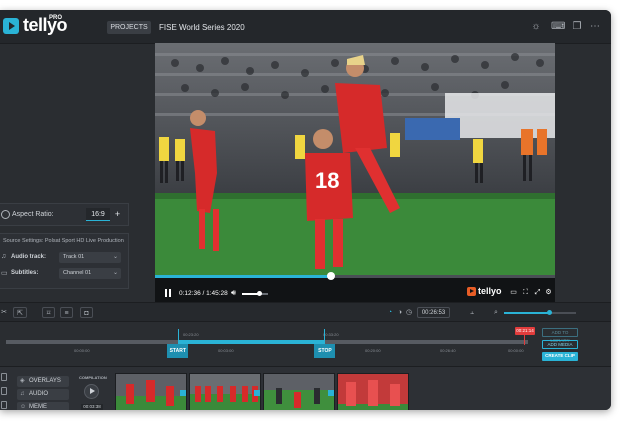 This screenshot has height=423, width=620. What do you see at coordinates (179, 336) in the screenshot?
I see `start-marker-line` at bounding box center [179, 336].